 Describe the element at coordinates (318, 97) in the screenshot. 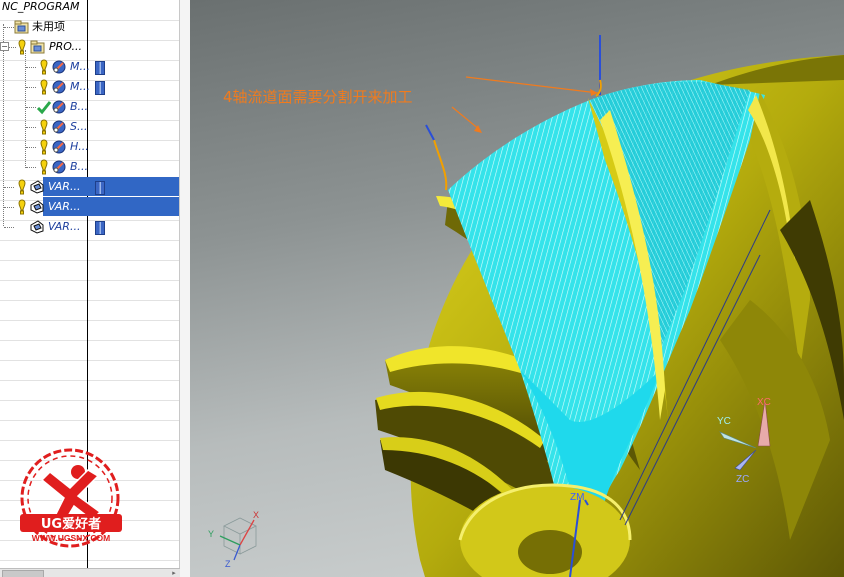

I see `annotation-text: 4轴流道面需要分割开来加工` at that location.